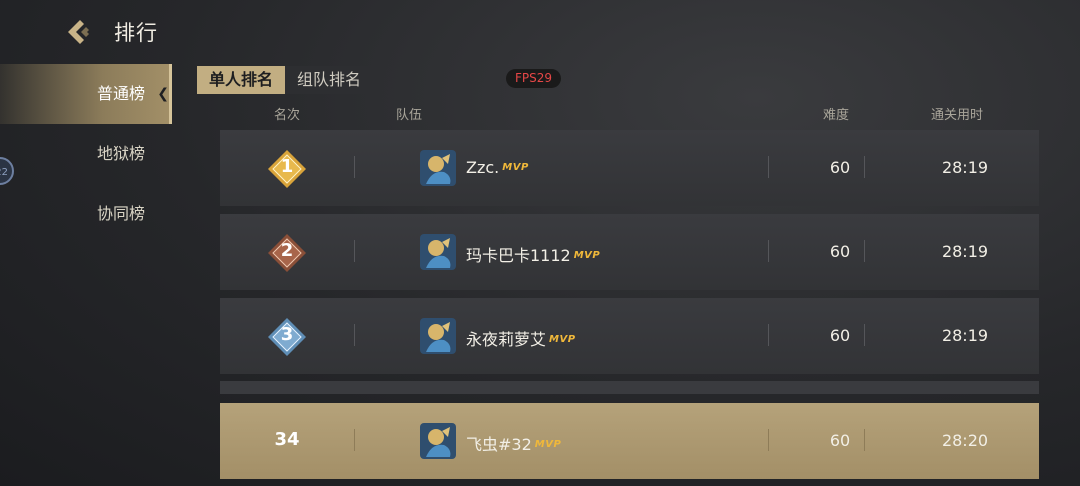  What do you see at coordinates (287, 250) in the screenshot?
I see `rank-number: 2` at bounding box center [287, 250].